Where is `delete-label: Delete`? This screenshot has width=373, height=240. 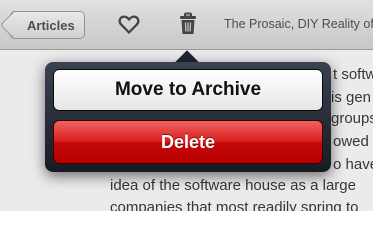
delete-label: Delete is located at coordinates (188, 141).